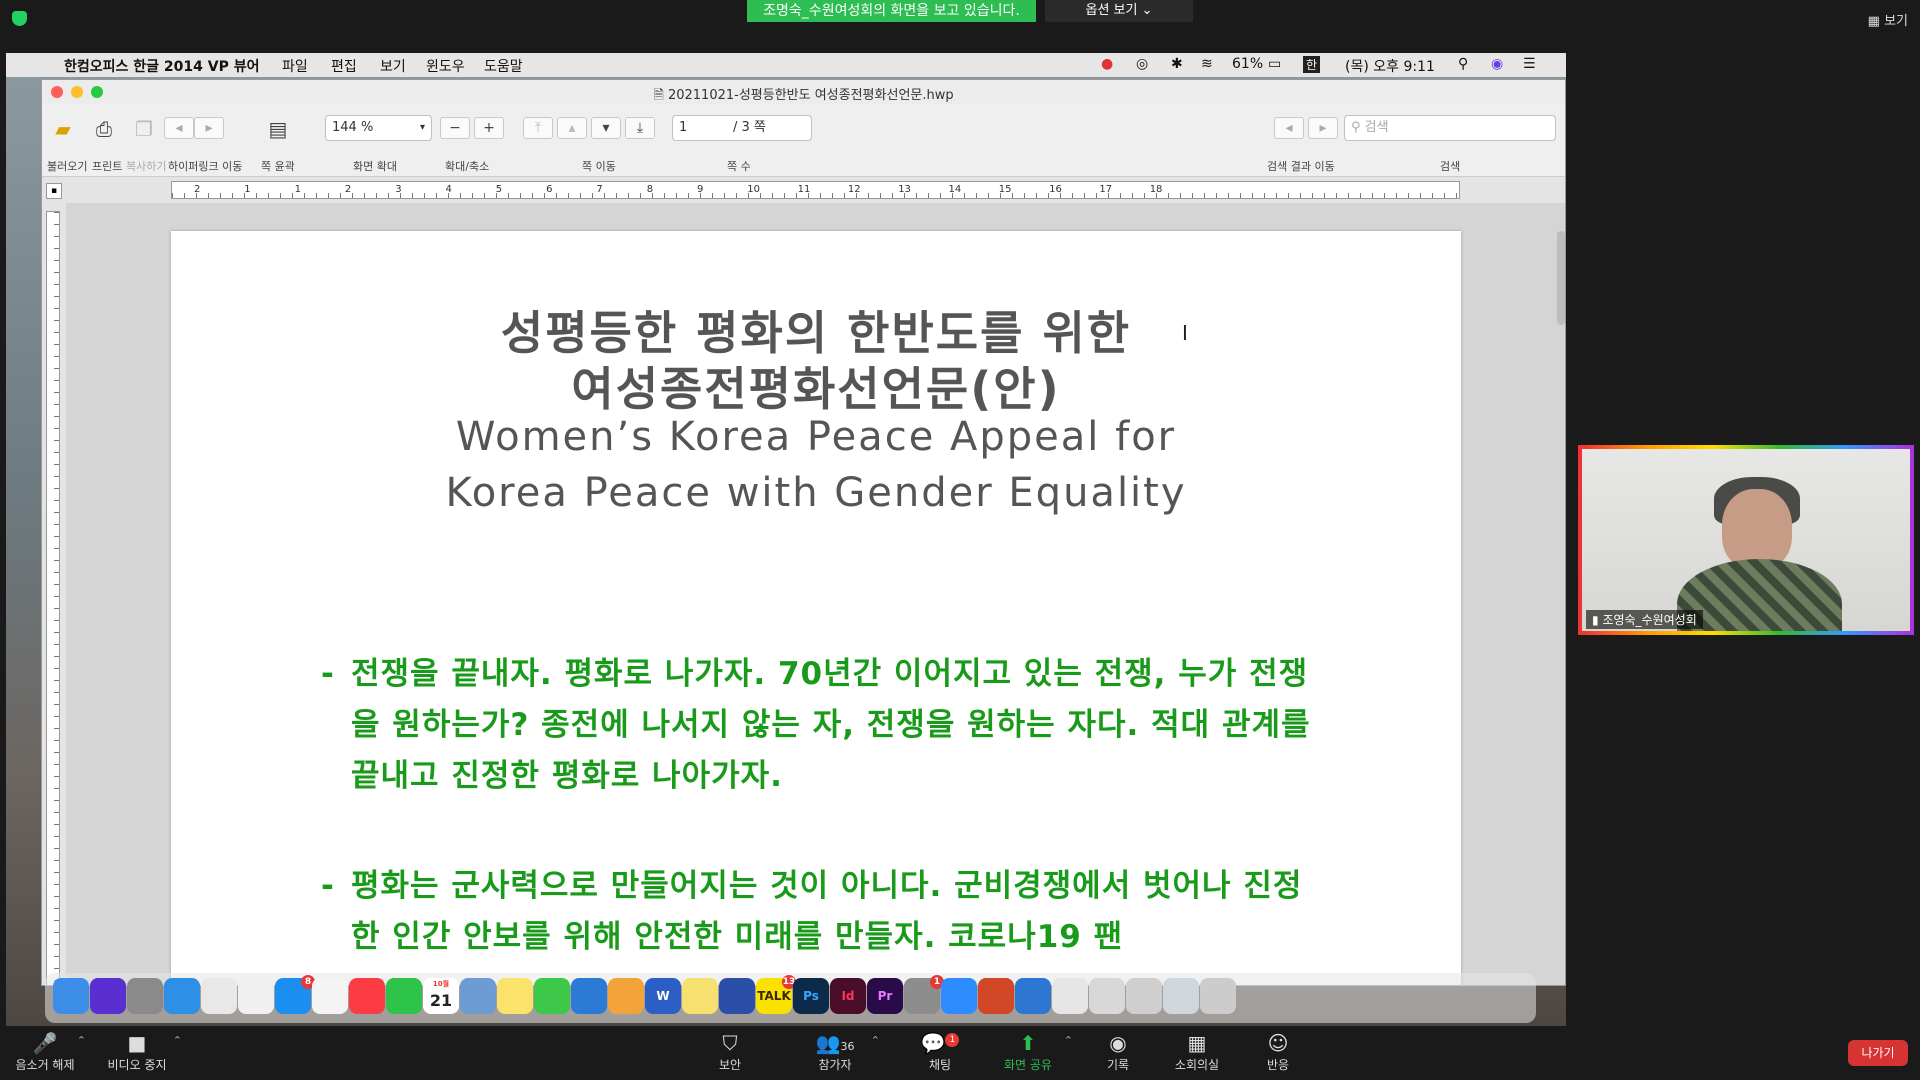  What do you see at coordinates (1529, 64) in the screenshot?
I see `control-center-icon: ☰` at bounding box center [1529, 64].